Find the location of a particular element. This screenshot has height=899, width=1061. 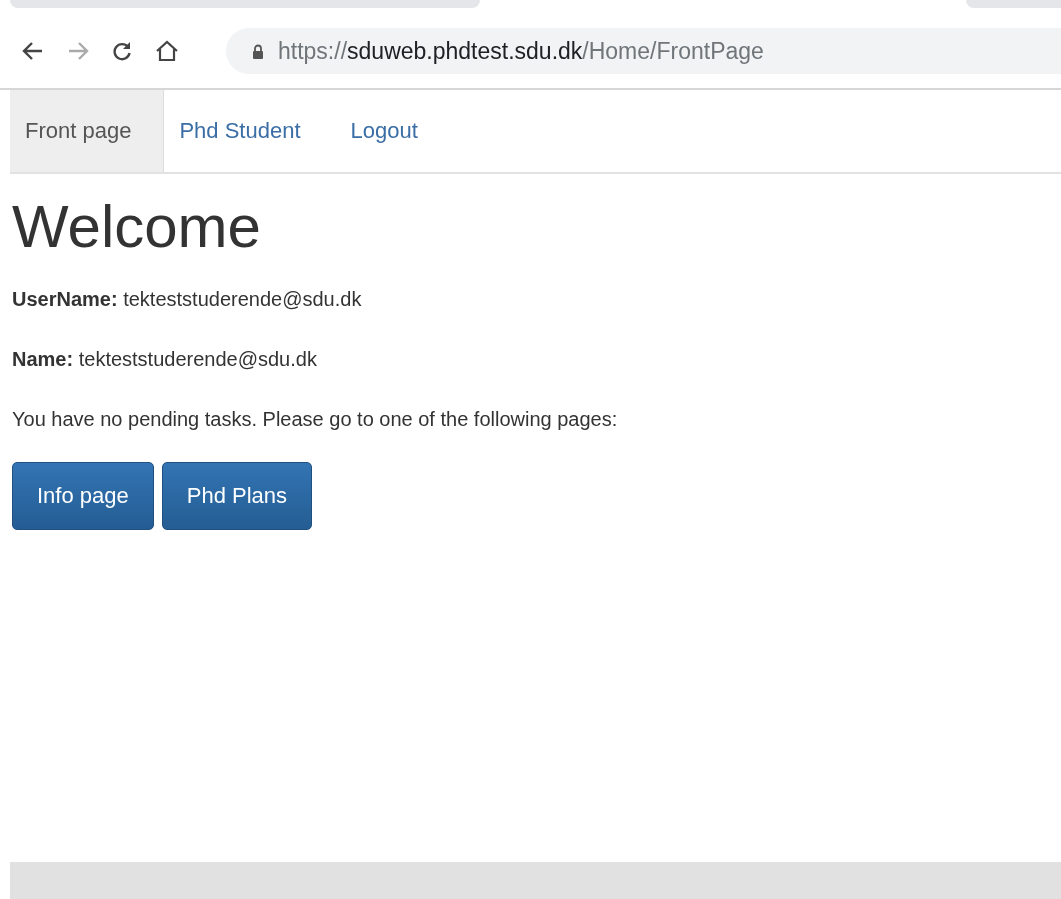

address-bar: https://sduweb.phdtest.sdu.dk/Home/FrontPage is located at coordinates (643, 51).